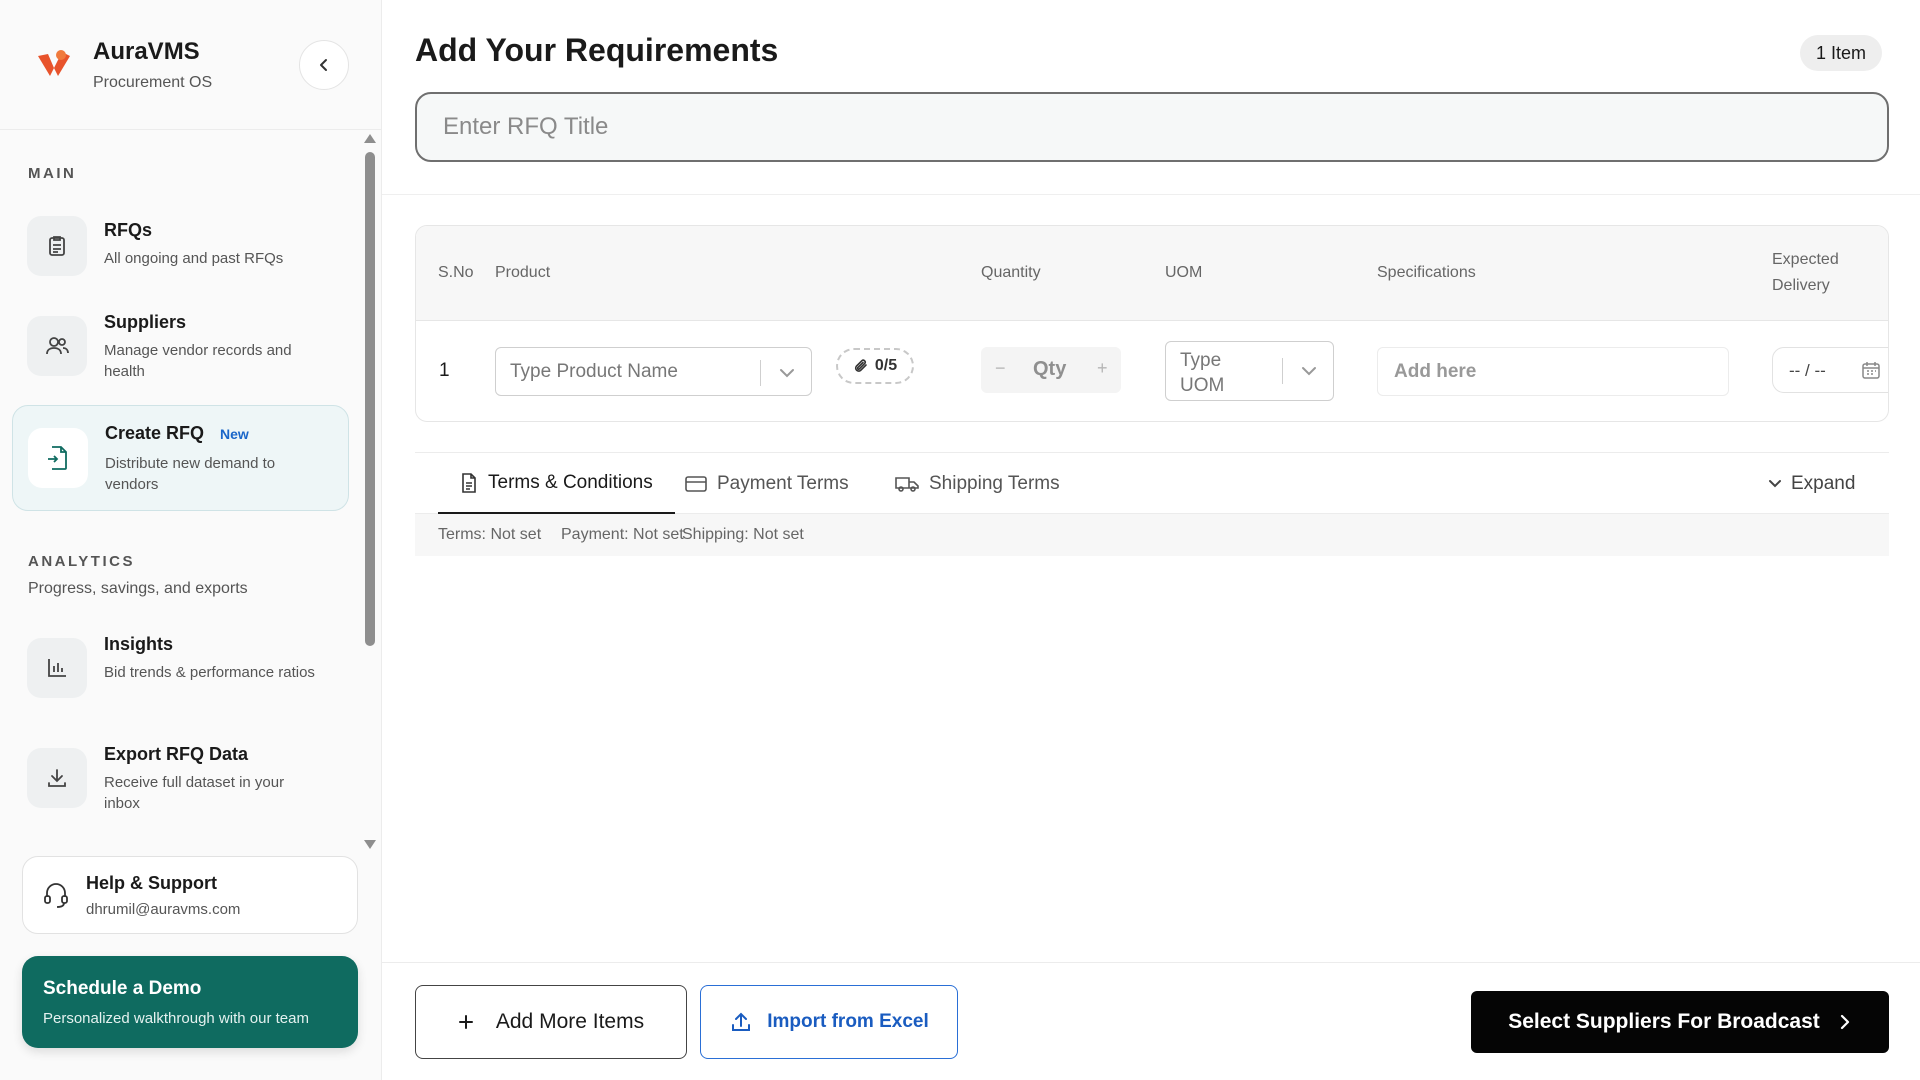 This screenshot has height=1080, width=1920. I want to click on specifications-input, so click(1553, 371).